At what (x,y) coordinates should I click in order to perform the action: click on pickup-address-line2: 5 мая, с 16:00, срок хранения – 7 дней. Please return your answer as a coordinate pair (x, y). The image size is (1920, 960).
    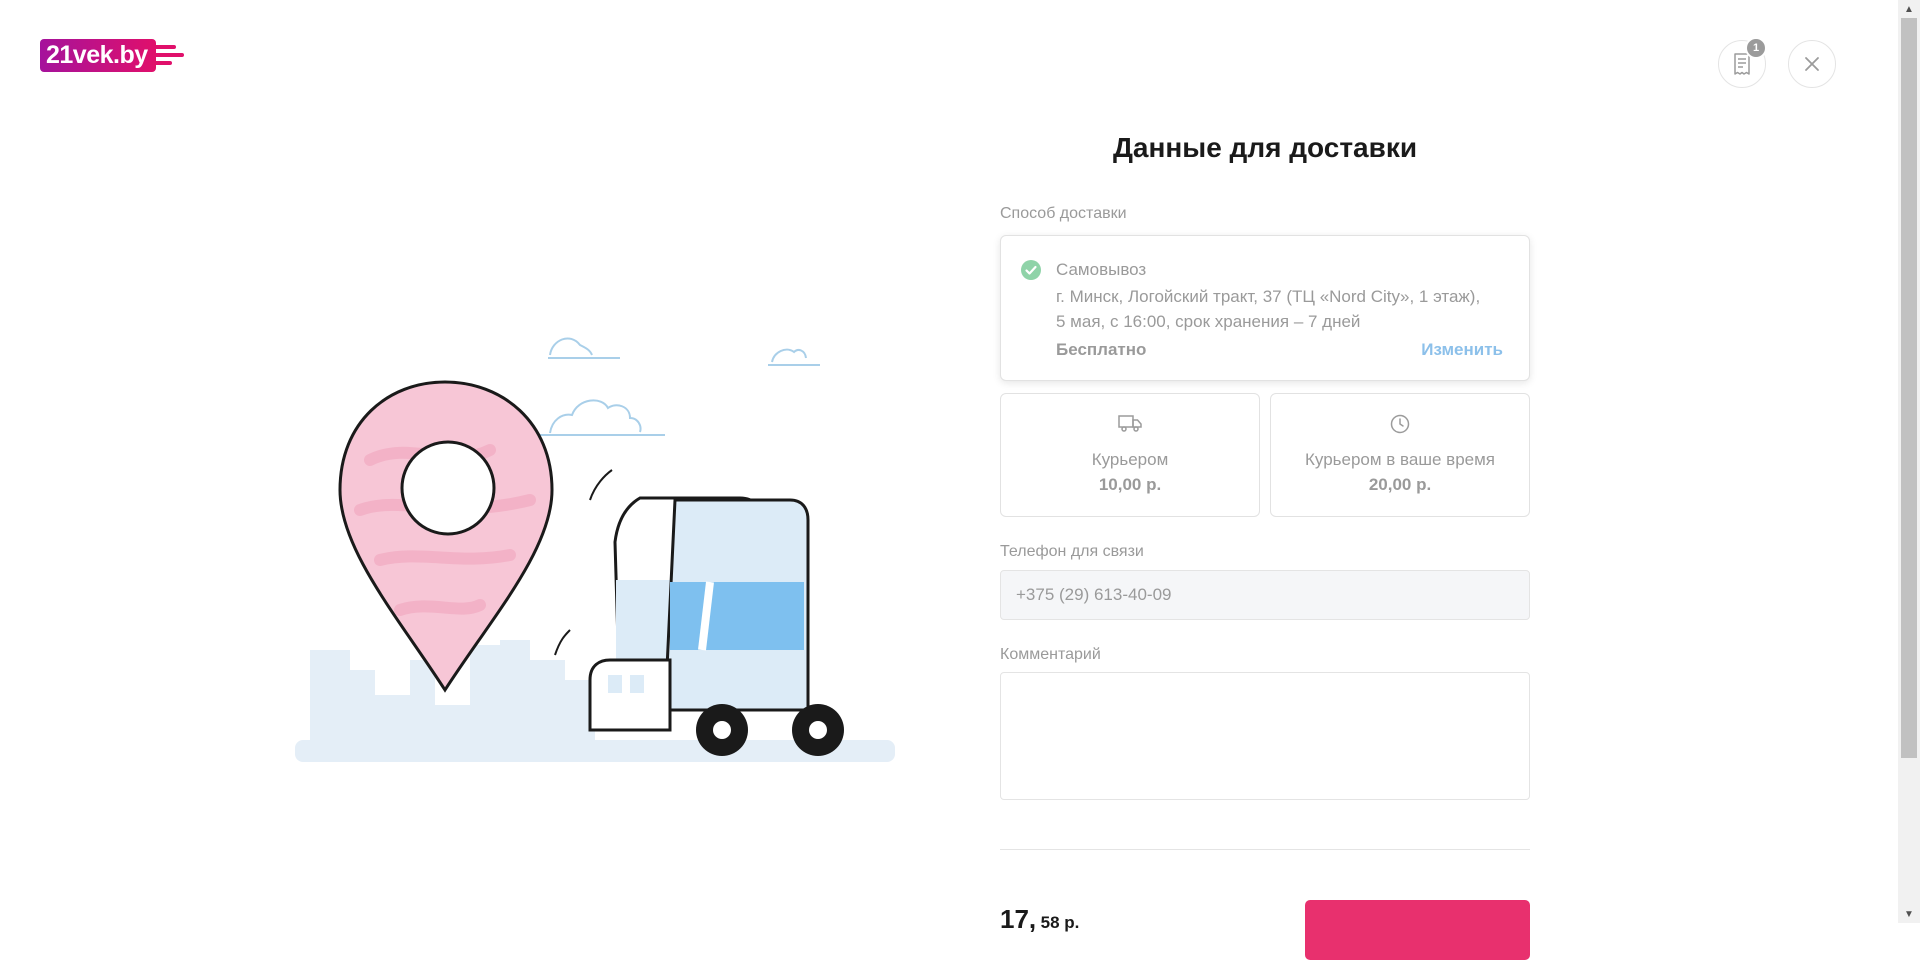
    Looking at the image, I should click on (1208, 321).